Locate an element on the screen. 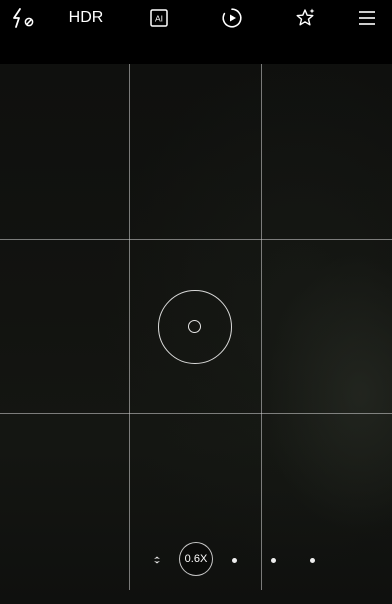  ai-icon: AI is located at coordinates (159, 18).